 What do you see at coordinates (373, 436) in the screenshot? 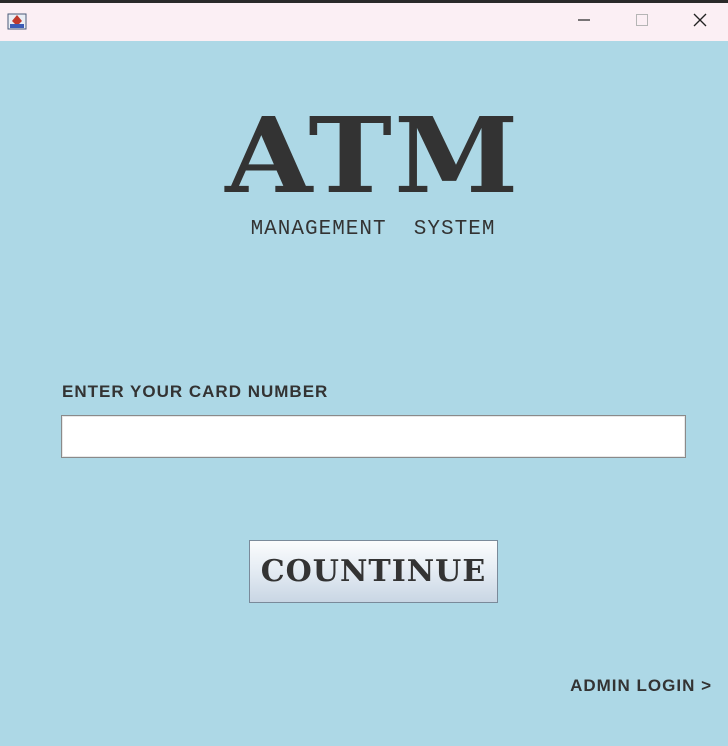
I see `card-number-input` at bounding box center [373, 436].